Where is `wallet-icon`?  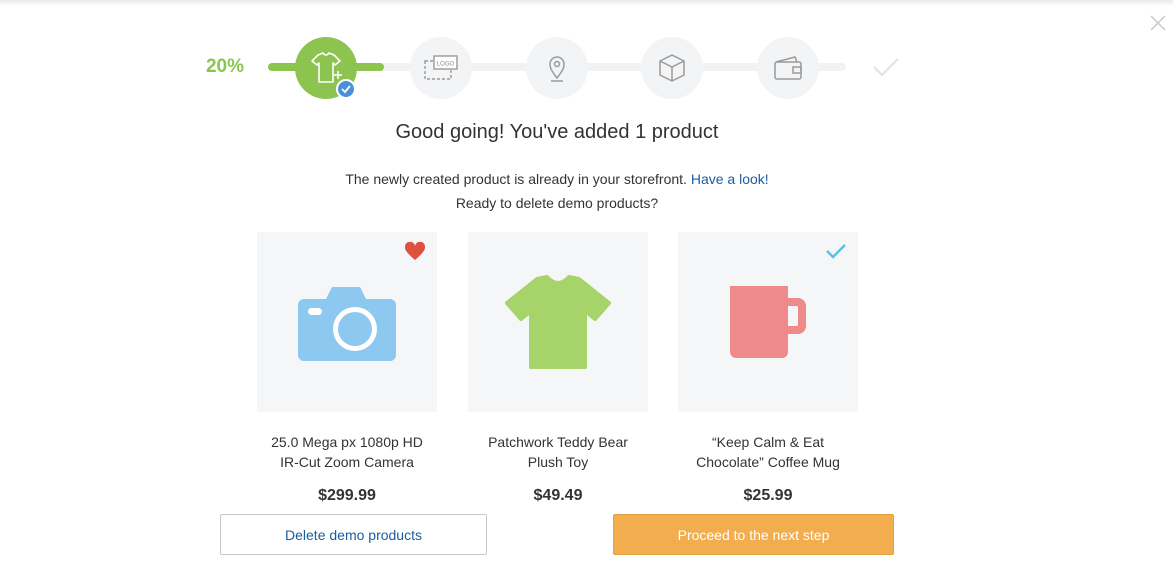
wallet-icon is located at coordinates (788, 68).